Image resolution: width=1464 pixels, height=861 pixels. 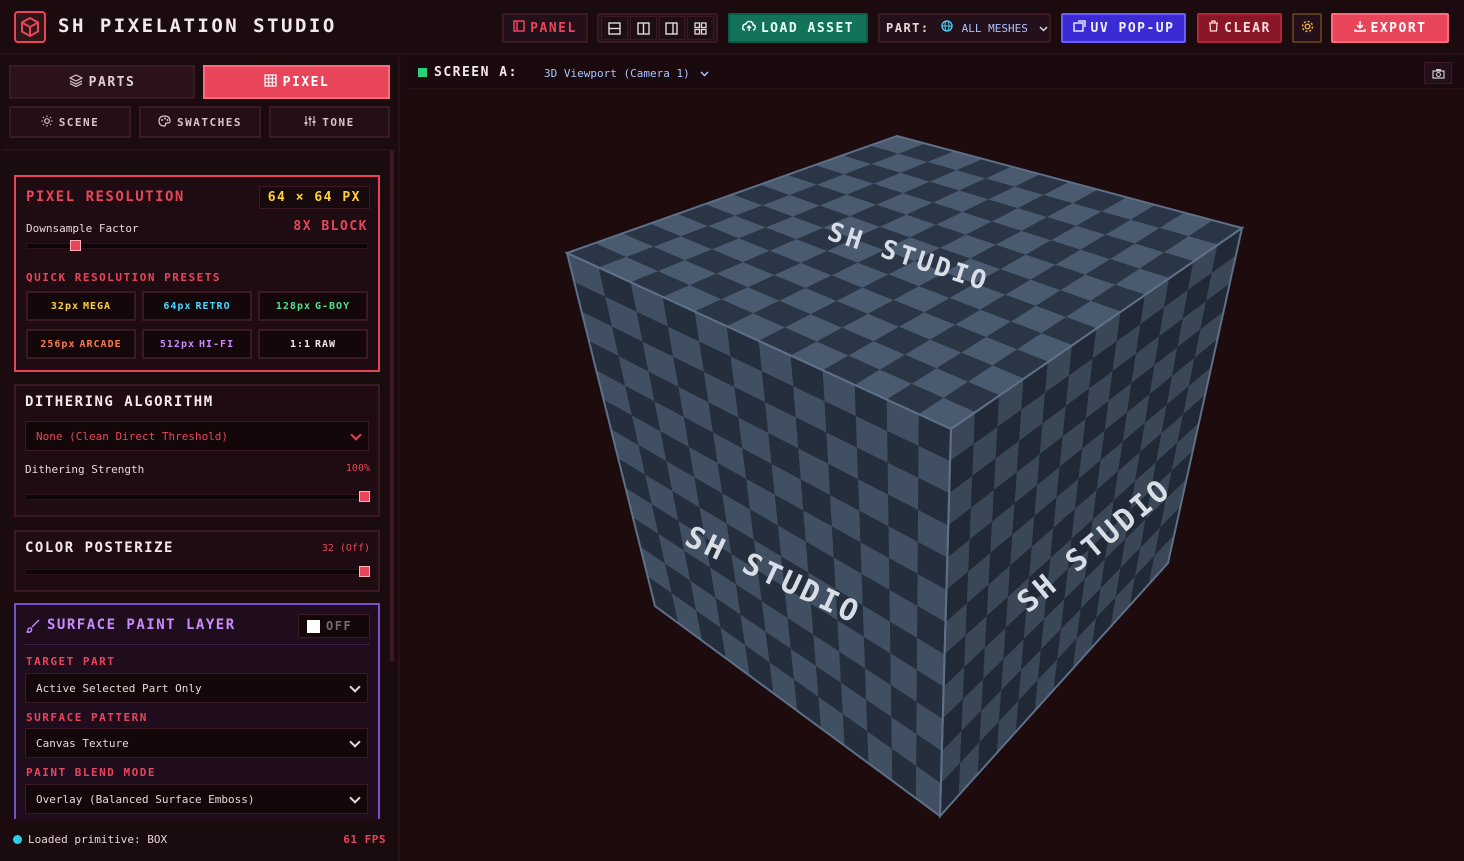 I want to click on screenshot-button, so click(x=1438, y=73).